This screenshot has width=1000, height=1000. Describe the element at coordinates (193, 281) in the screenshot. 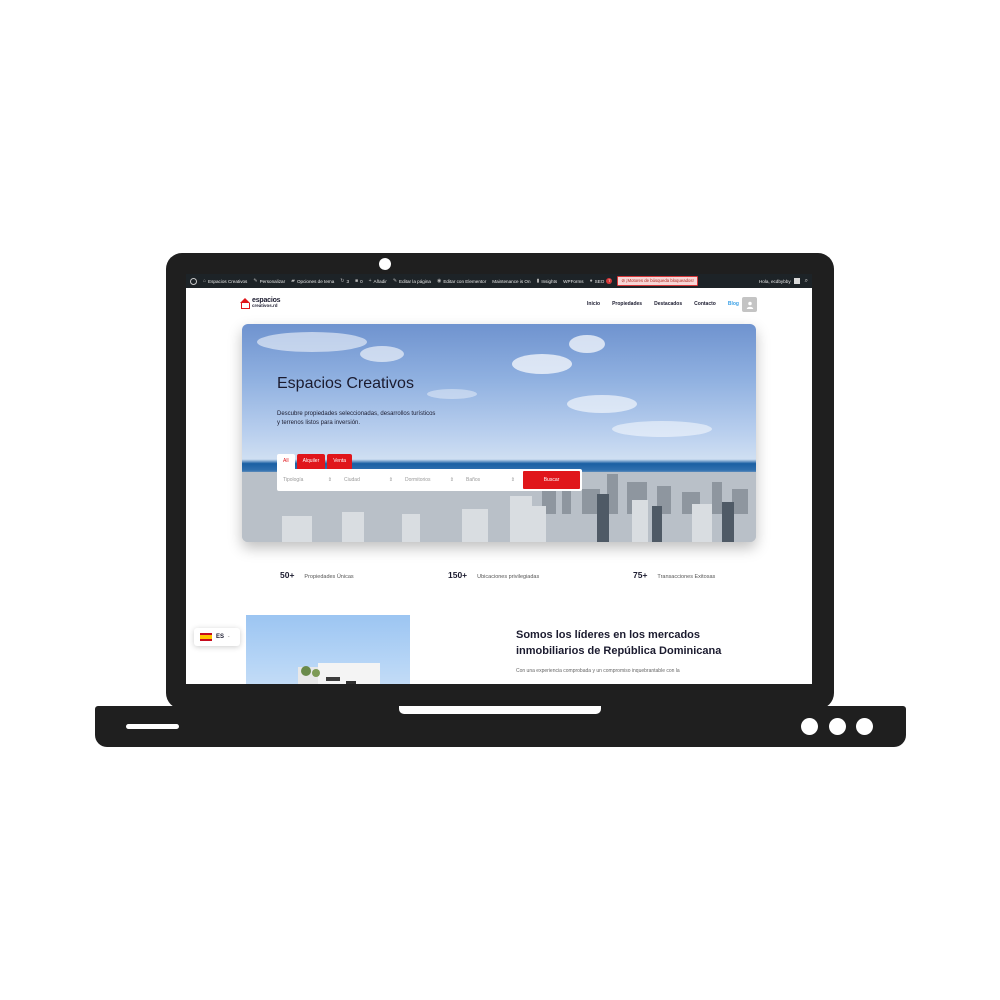

I see `wordpress-icon` at that location.